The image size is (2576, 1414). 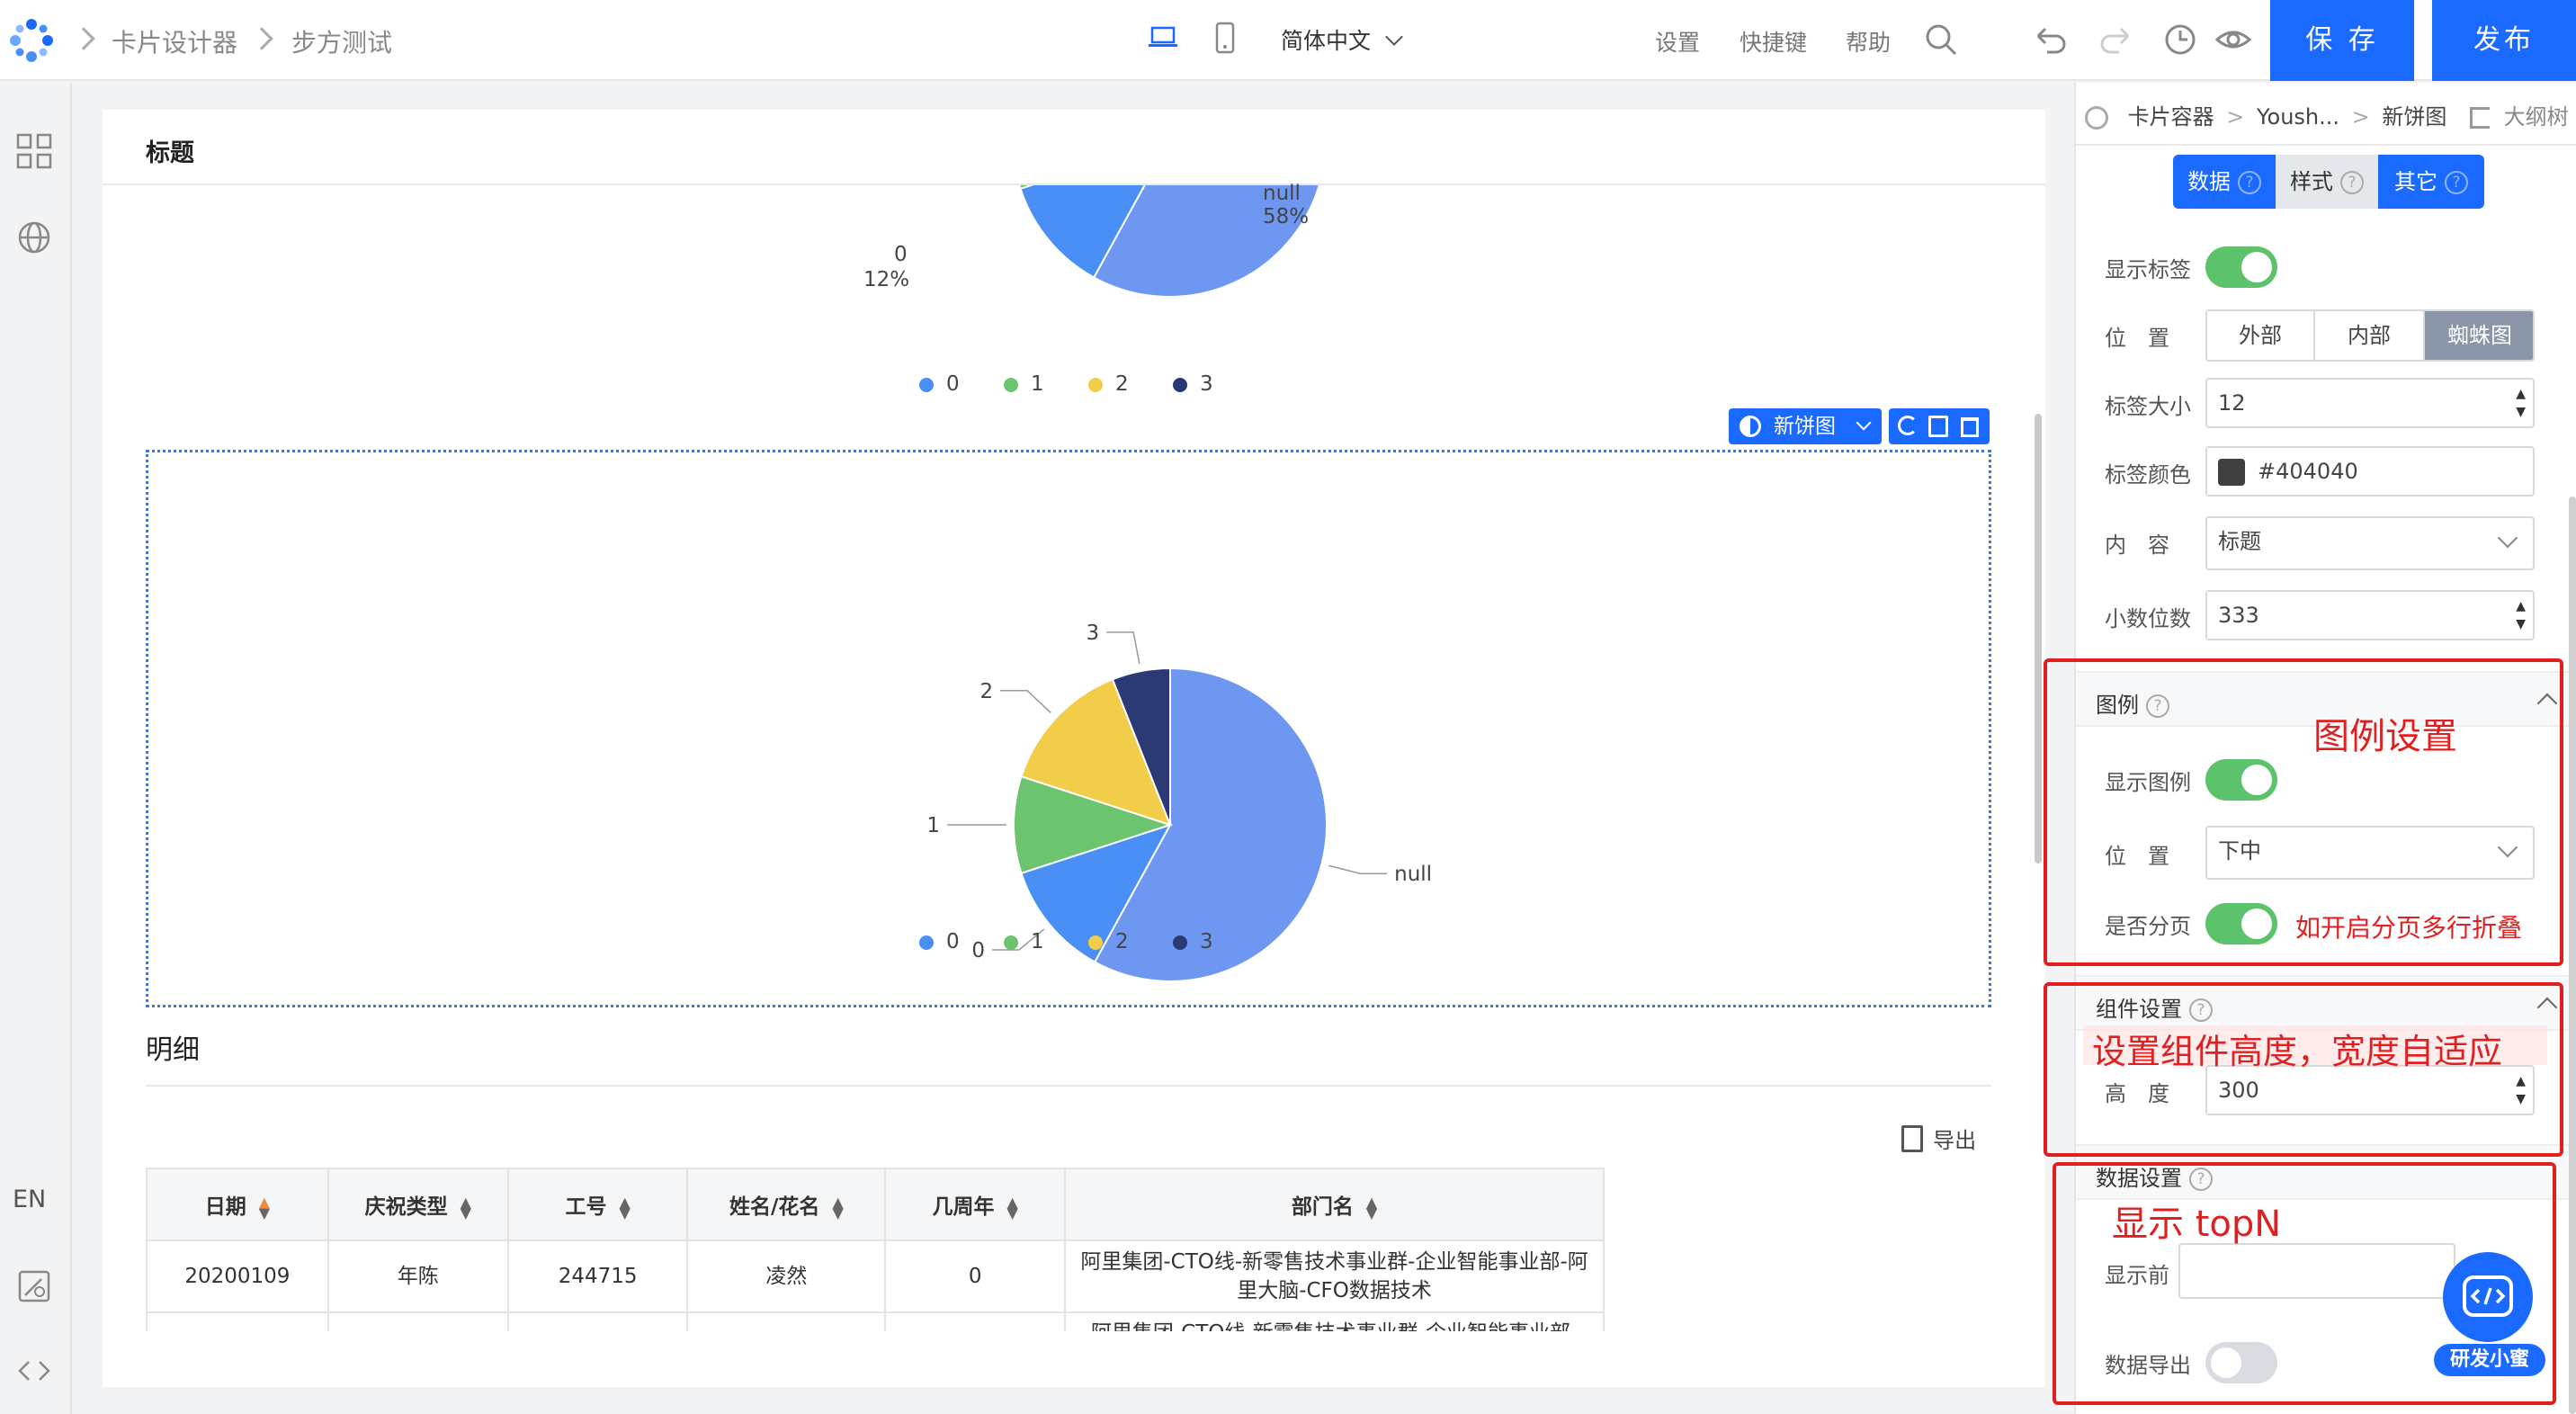 I want to click on position-option-inside: 内部, so click(x=2370, y=335).